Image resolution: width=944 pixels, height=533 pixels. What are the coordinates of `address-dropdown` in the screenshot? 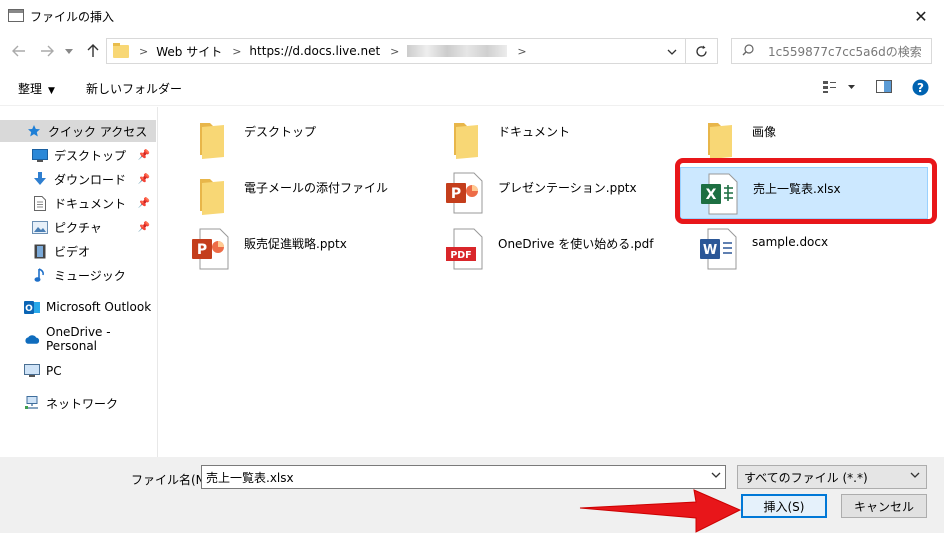 It's located at (672, 51).